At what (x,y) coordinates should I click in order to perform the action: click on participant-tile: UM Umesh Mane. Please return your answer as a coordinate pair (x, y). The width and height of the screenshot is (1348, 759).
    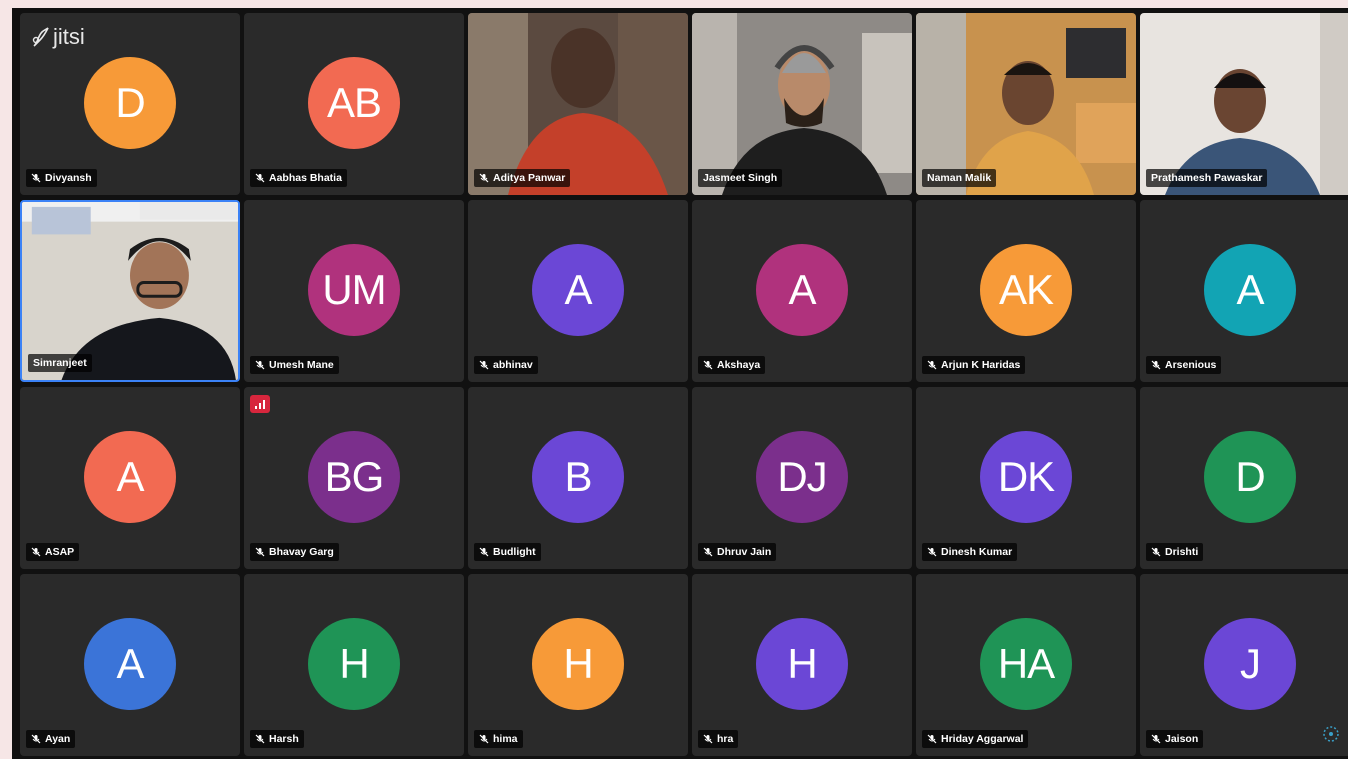
    Looking at the image, I should click on (354, 291).